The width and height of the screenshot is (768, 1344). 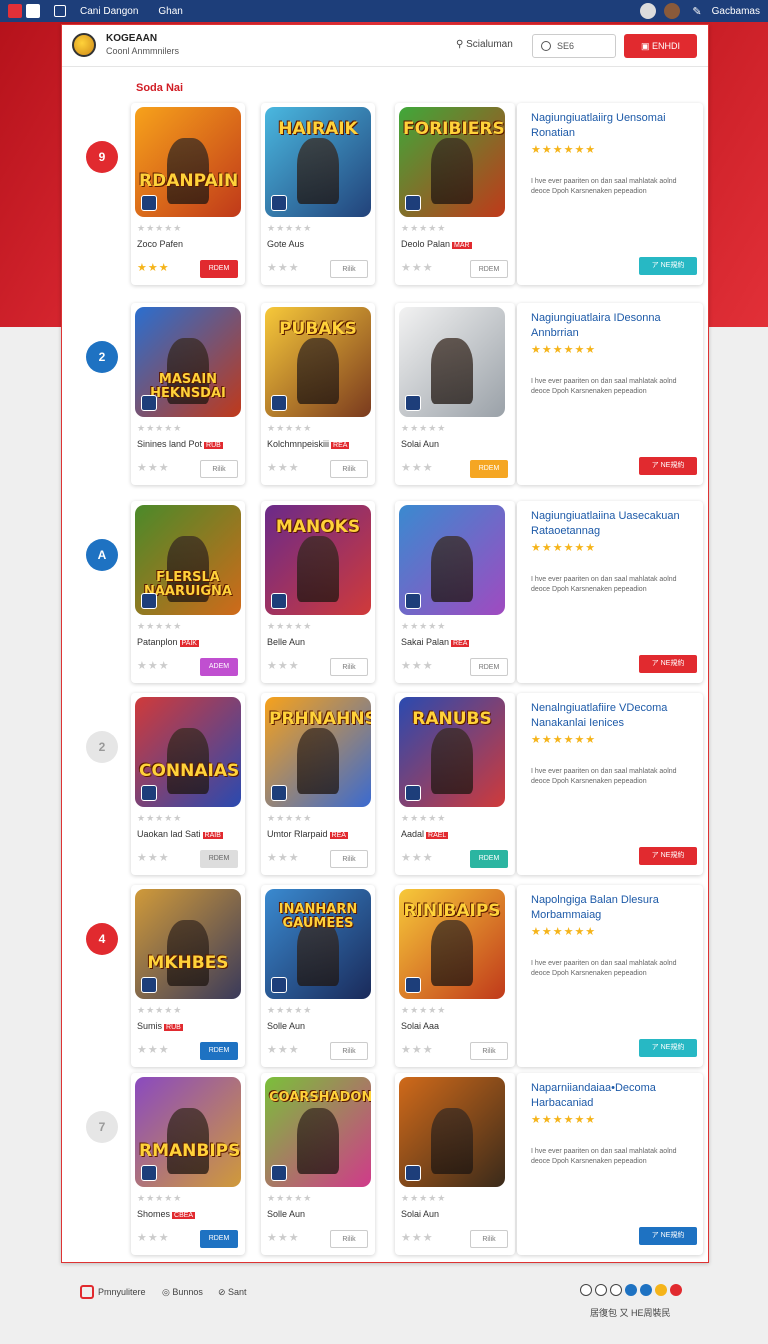 I want to click on game-card: HAIRAIK ★★★★★ Gote Aus ★★★ Rilik, so click(x=318, y=194).